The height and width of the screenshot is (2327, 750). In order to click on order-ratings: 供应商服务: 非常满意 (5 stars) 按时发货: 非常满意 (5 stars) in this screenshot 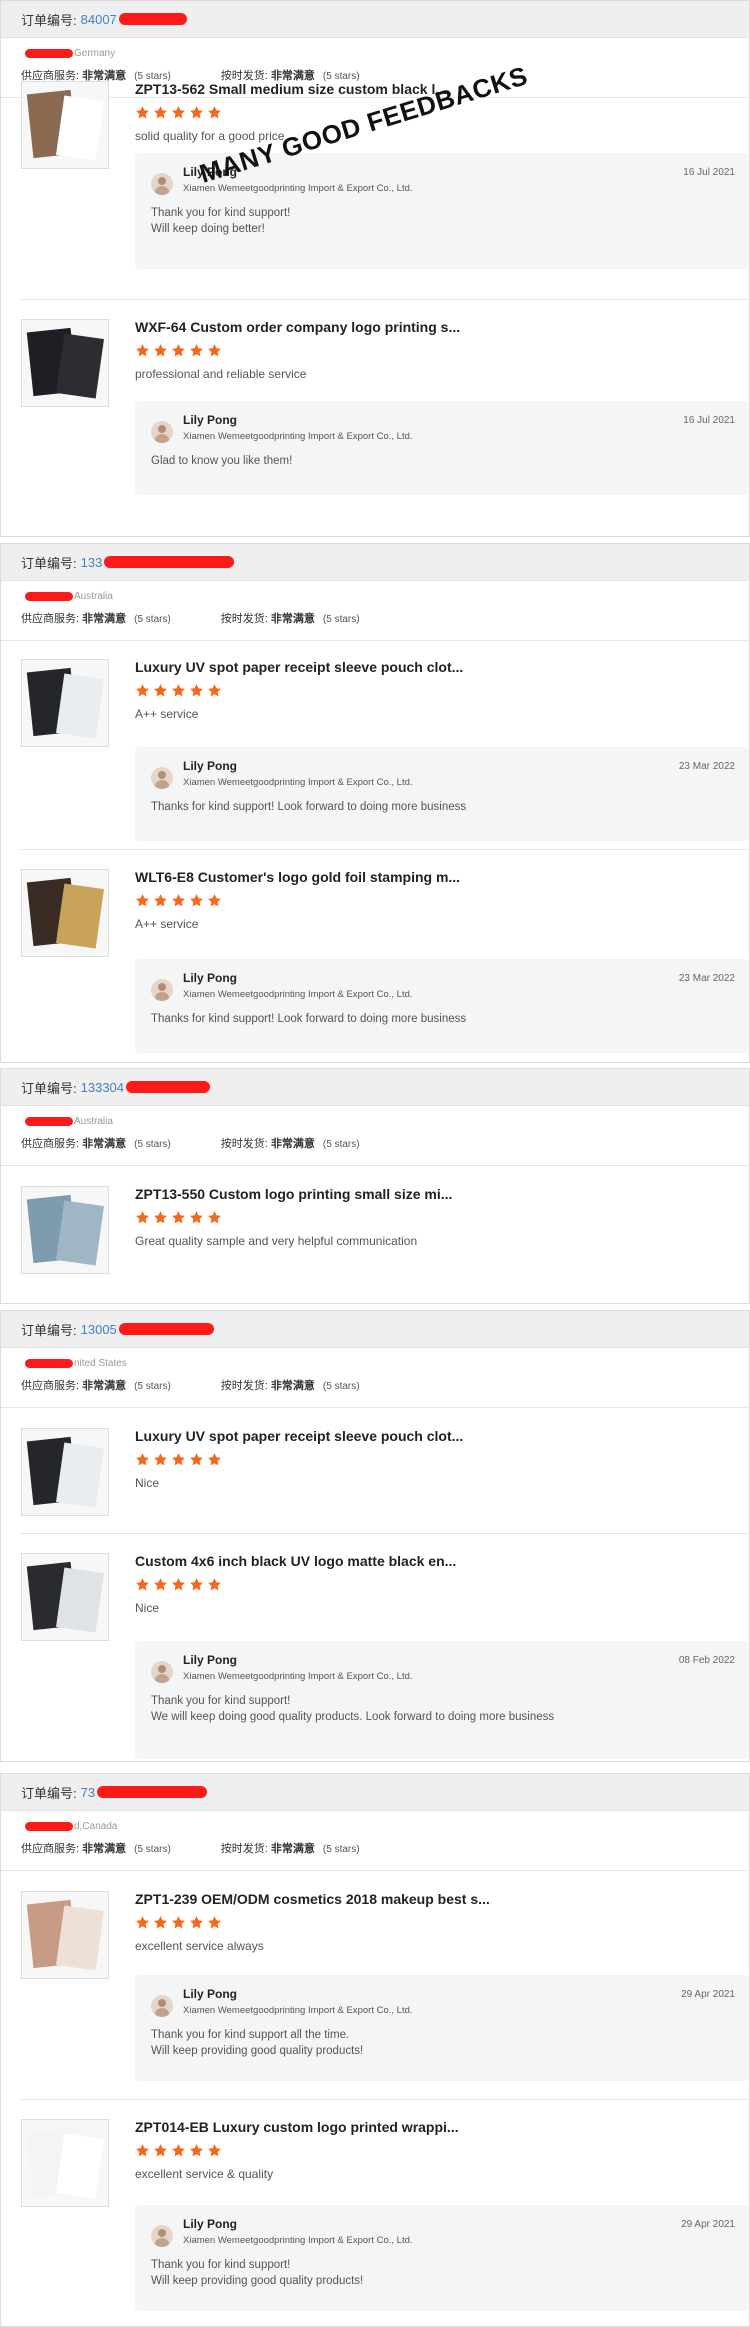, I will do `click(375, 1143)`.